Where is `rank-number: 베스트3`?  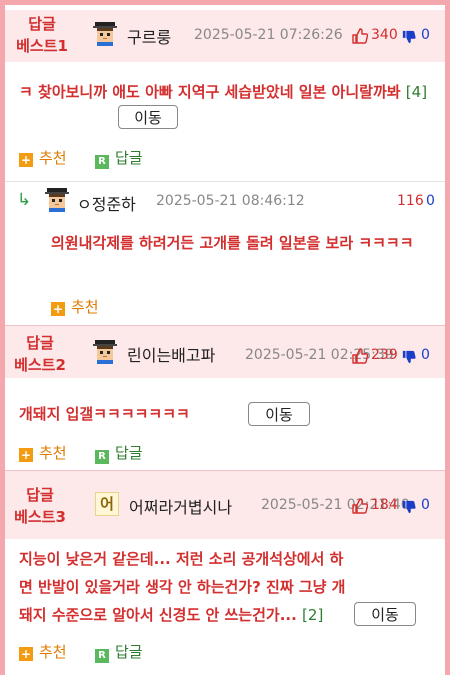
rank-number: 베스트3 is located at coordinates (40, 517).